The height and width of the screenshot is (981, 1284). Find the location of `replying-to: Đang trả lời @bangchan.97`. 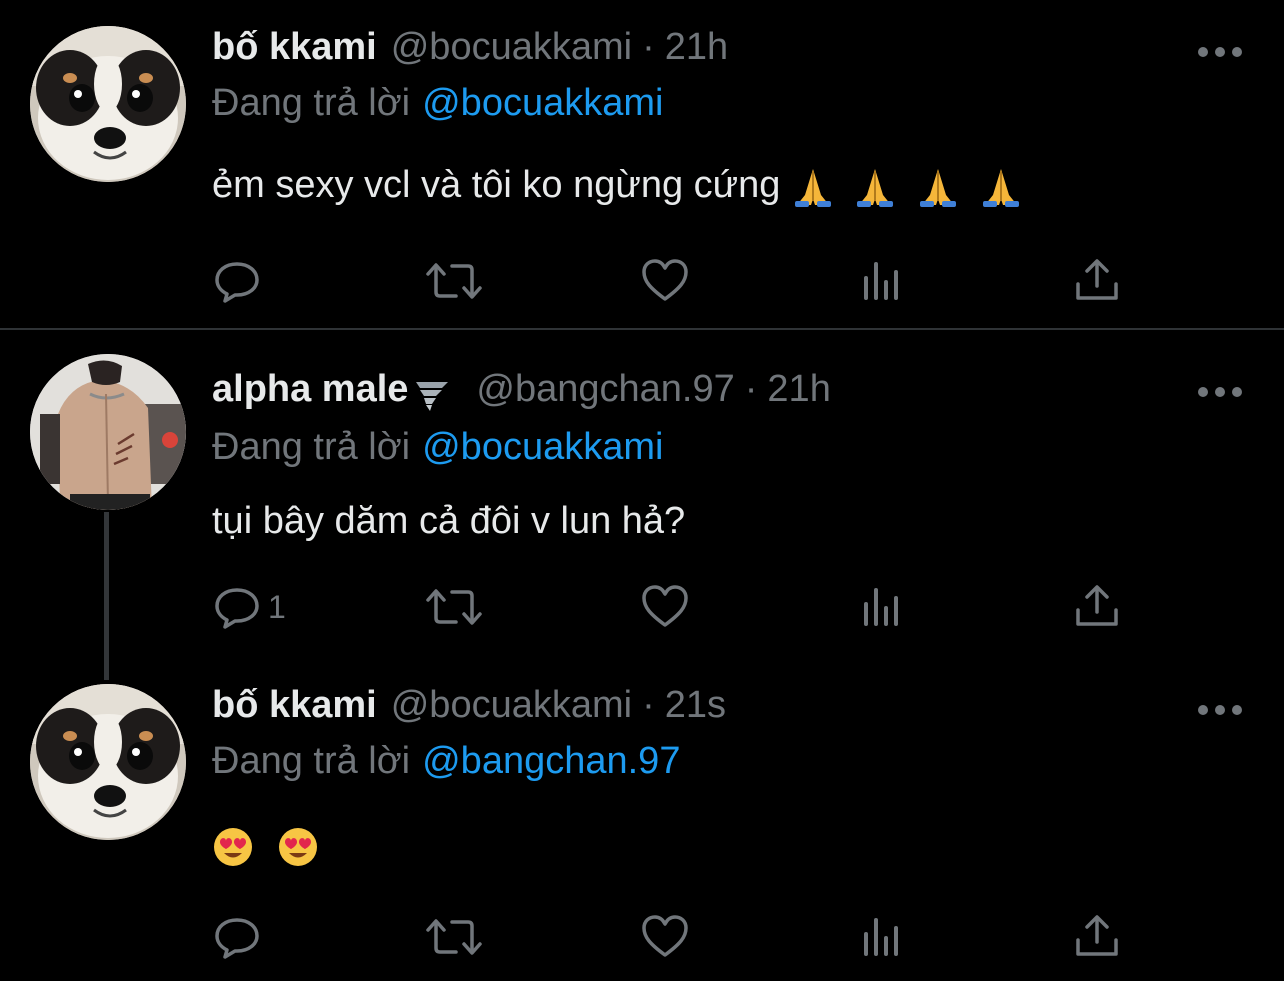

replying-to: Đang trả lời @bangchan.97 is located at coordinates (446, 761).